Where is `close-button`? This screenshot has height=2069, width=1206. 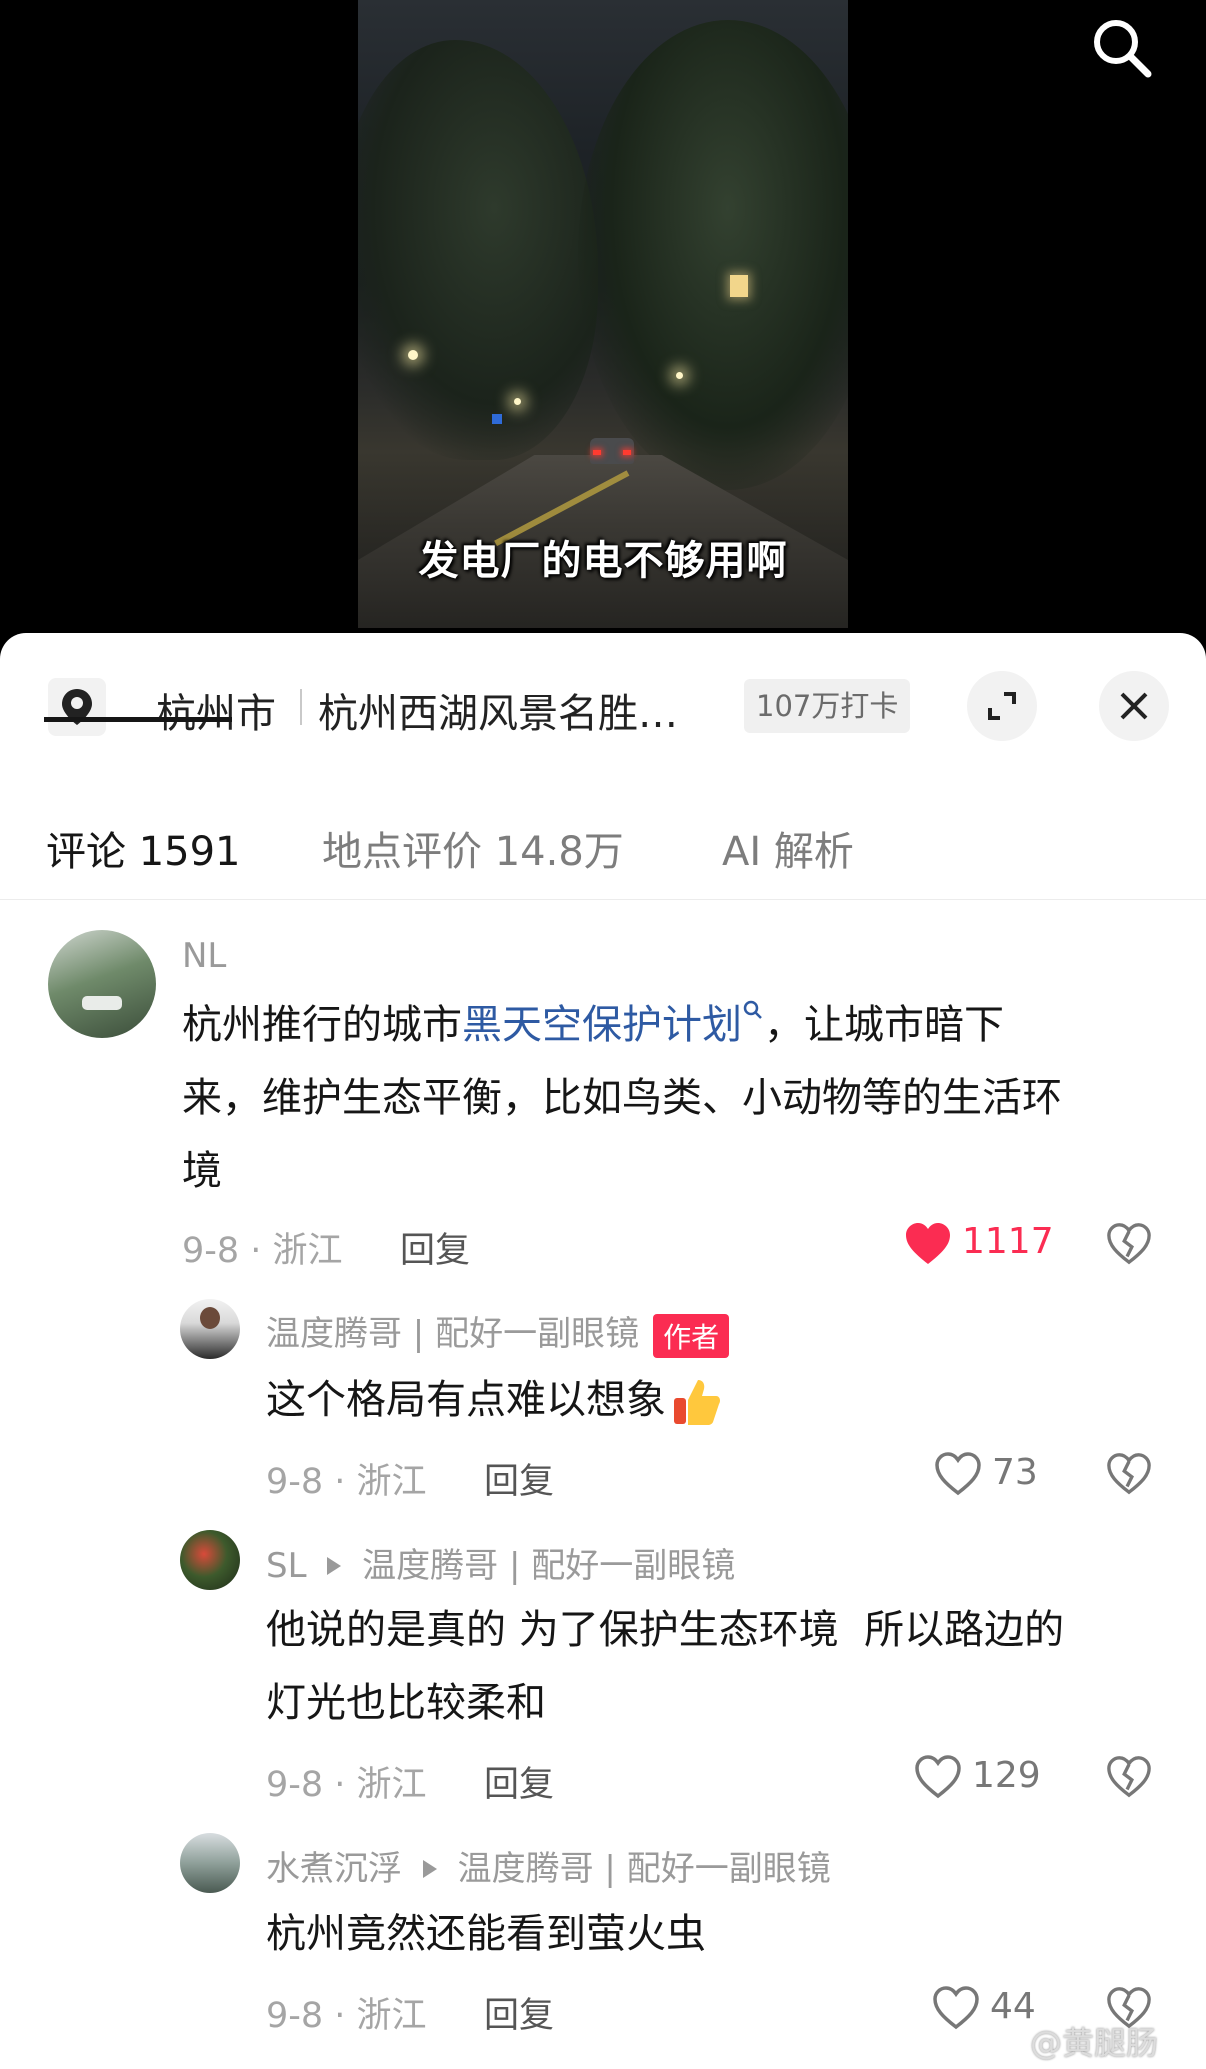 close-button is located at coordinates (1134, 706).